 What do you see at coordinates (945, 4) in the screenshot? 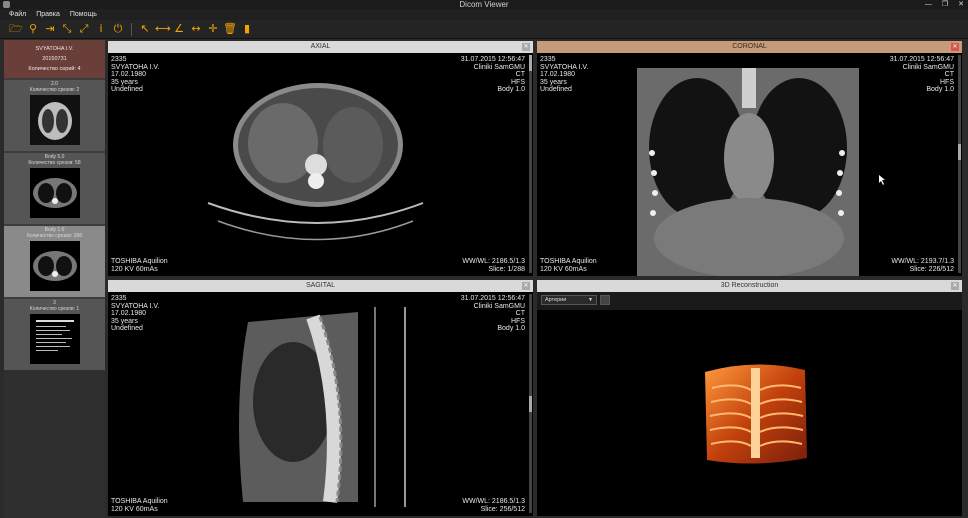
I see `maximize-button: ❐` at bounding box center [945, 4].